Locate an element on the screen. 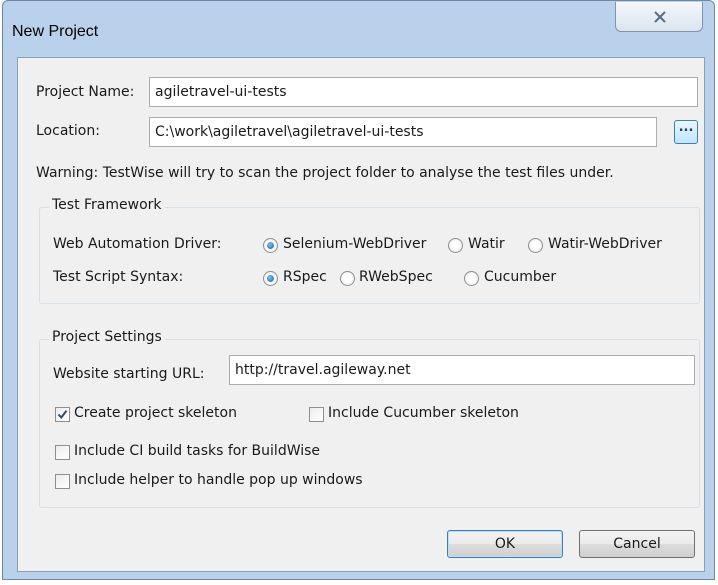  driver-label: Web Automation Driver: is located at coordinates (137, 244).